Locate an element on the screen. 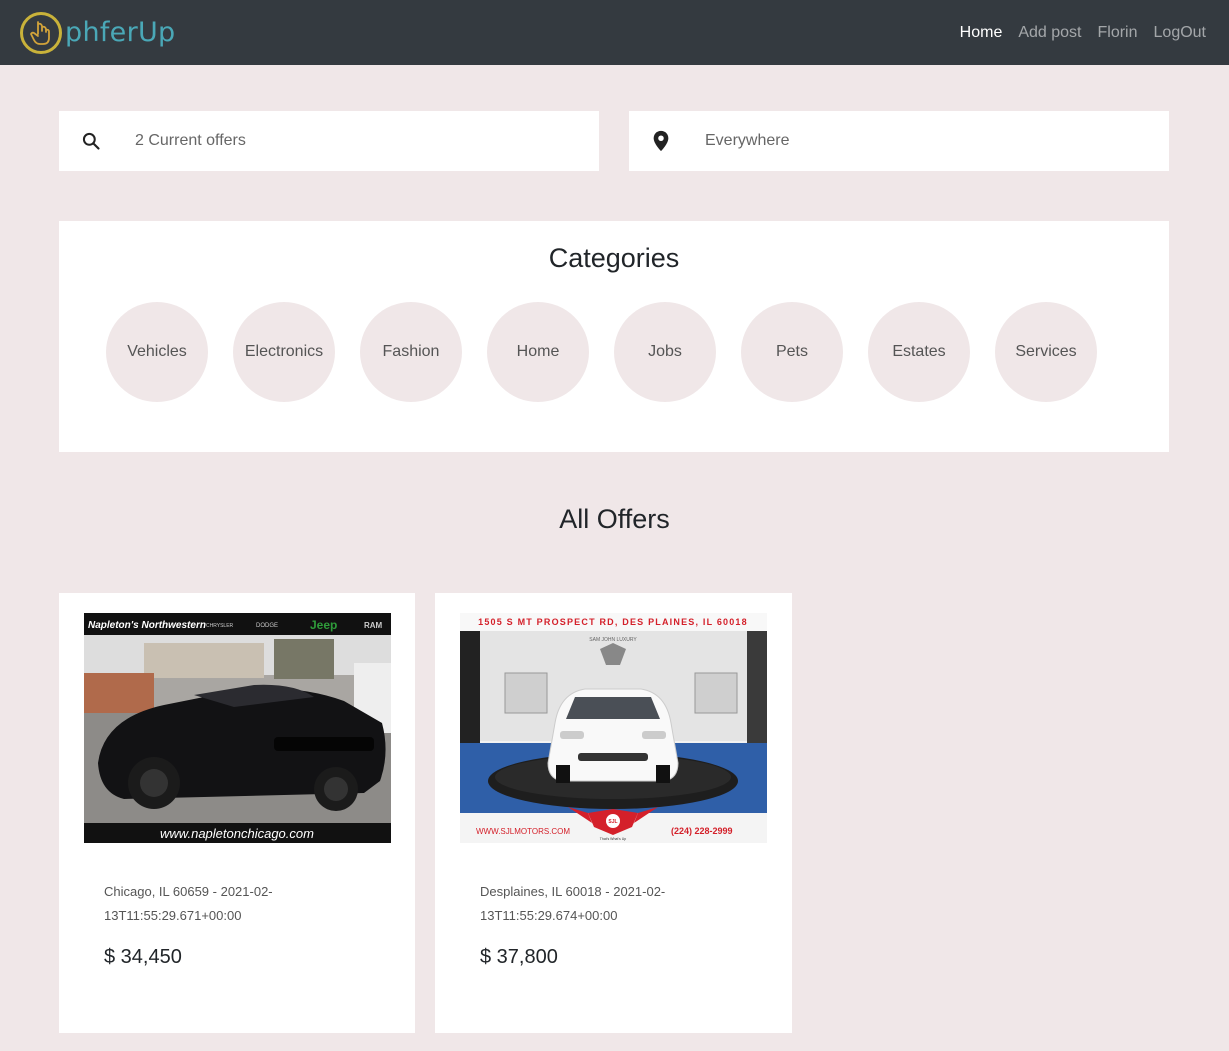 This screenshot has height=1051, width=1229. navbar: phferUp Home Add post Florin LogOut is located at coordinates (614, 32).